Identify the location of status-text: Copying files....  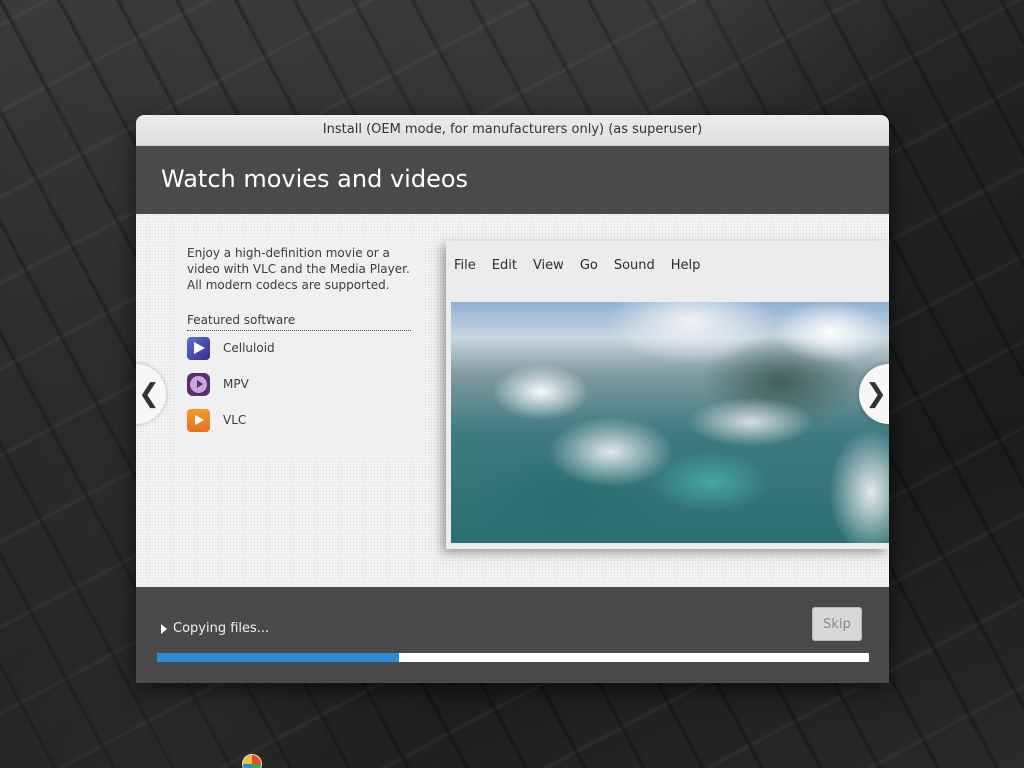
(221, 628).